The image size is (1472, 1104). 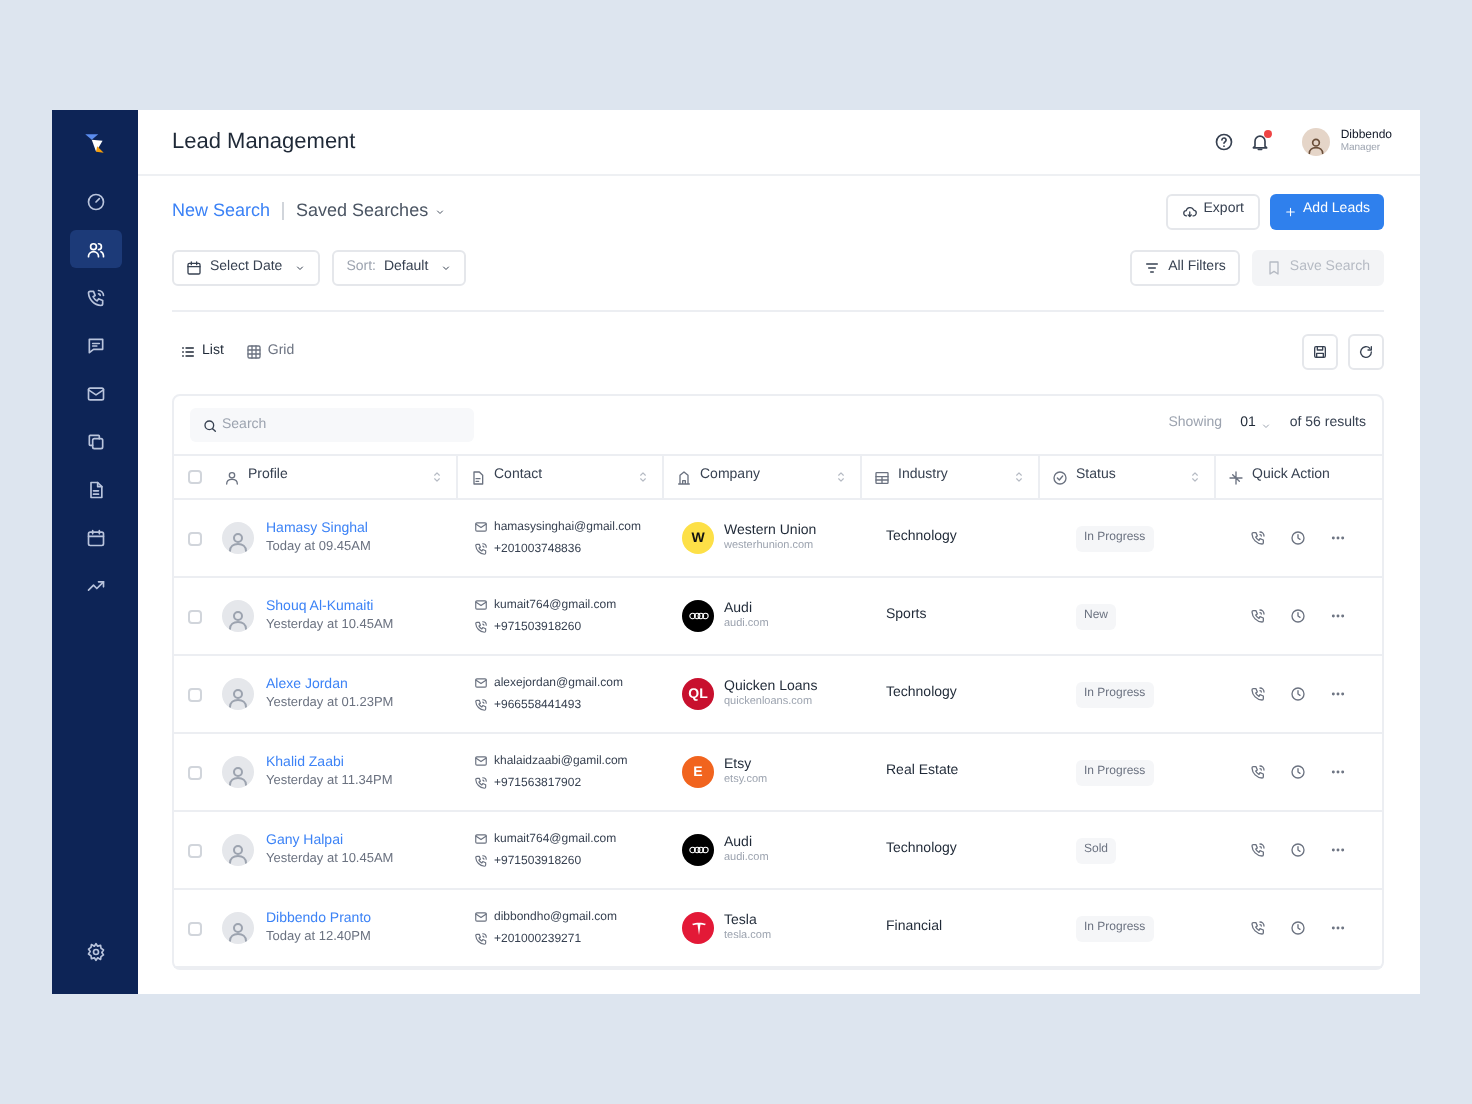 I want to click on save-button, so click(x=1320, y=352).